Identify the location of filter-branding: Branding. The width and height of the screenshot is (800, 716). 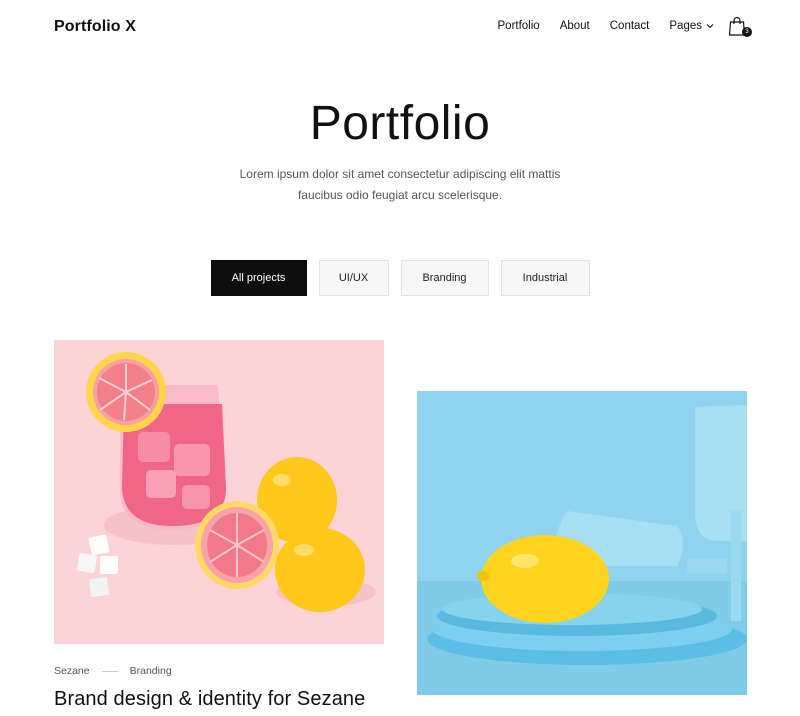
(444, 278).